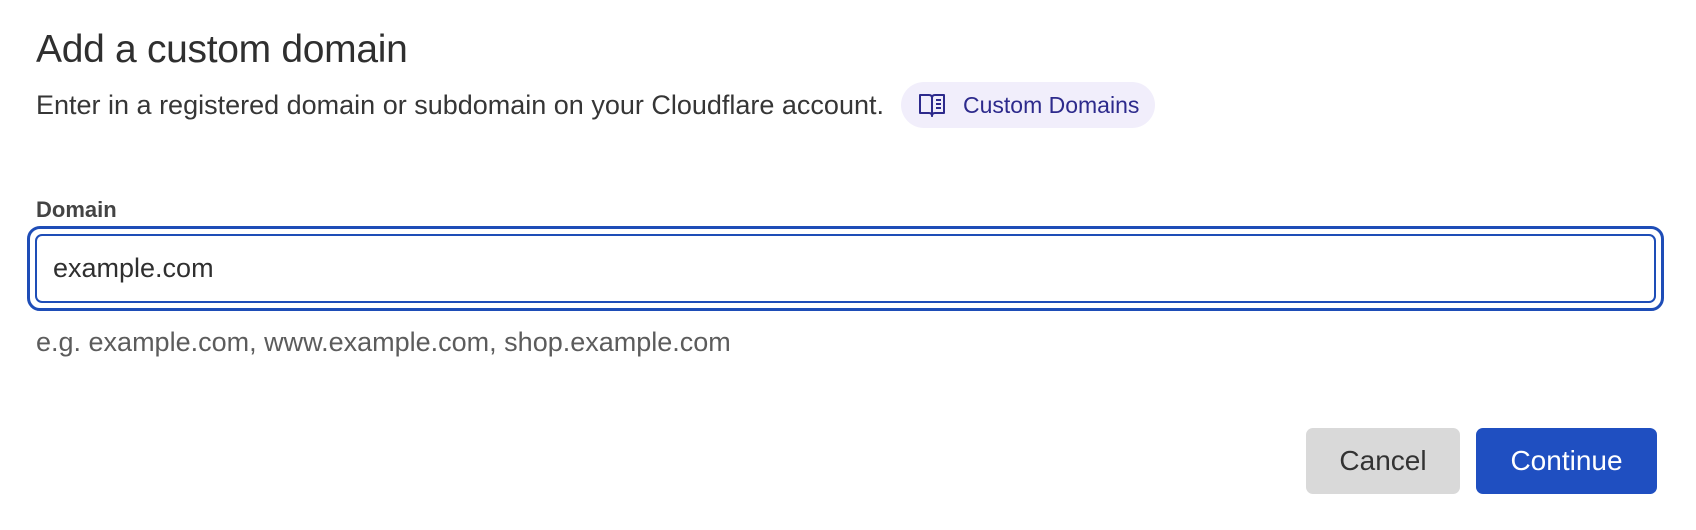 This screenshot has width=1696, height=530. What do you see at coordinates (76, 209) in the screenshot?
I see `domain-label: Domain` at bounding box center [76, 209].